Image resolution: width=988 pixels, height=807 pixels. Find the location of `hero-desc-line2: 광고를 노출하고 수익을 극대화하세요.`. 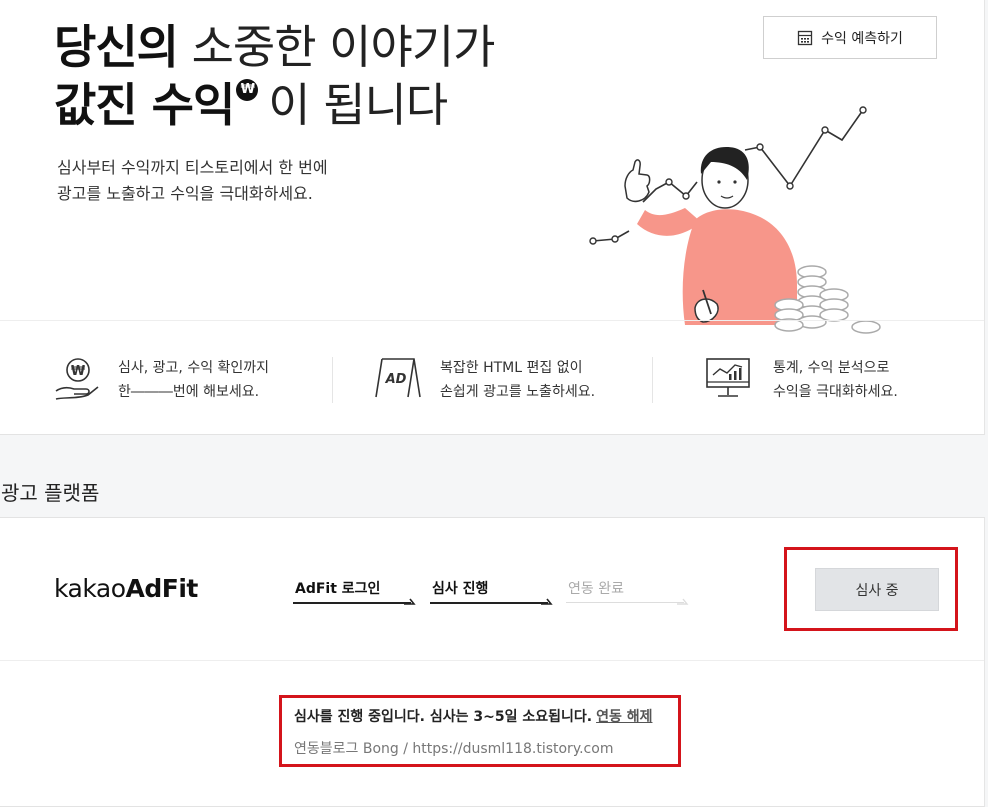

hero-desc-line2: 광고를 노출하고 수익을 극대화하세요. is located at coordinates (185, 193).